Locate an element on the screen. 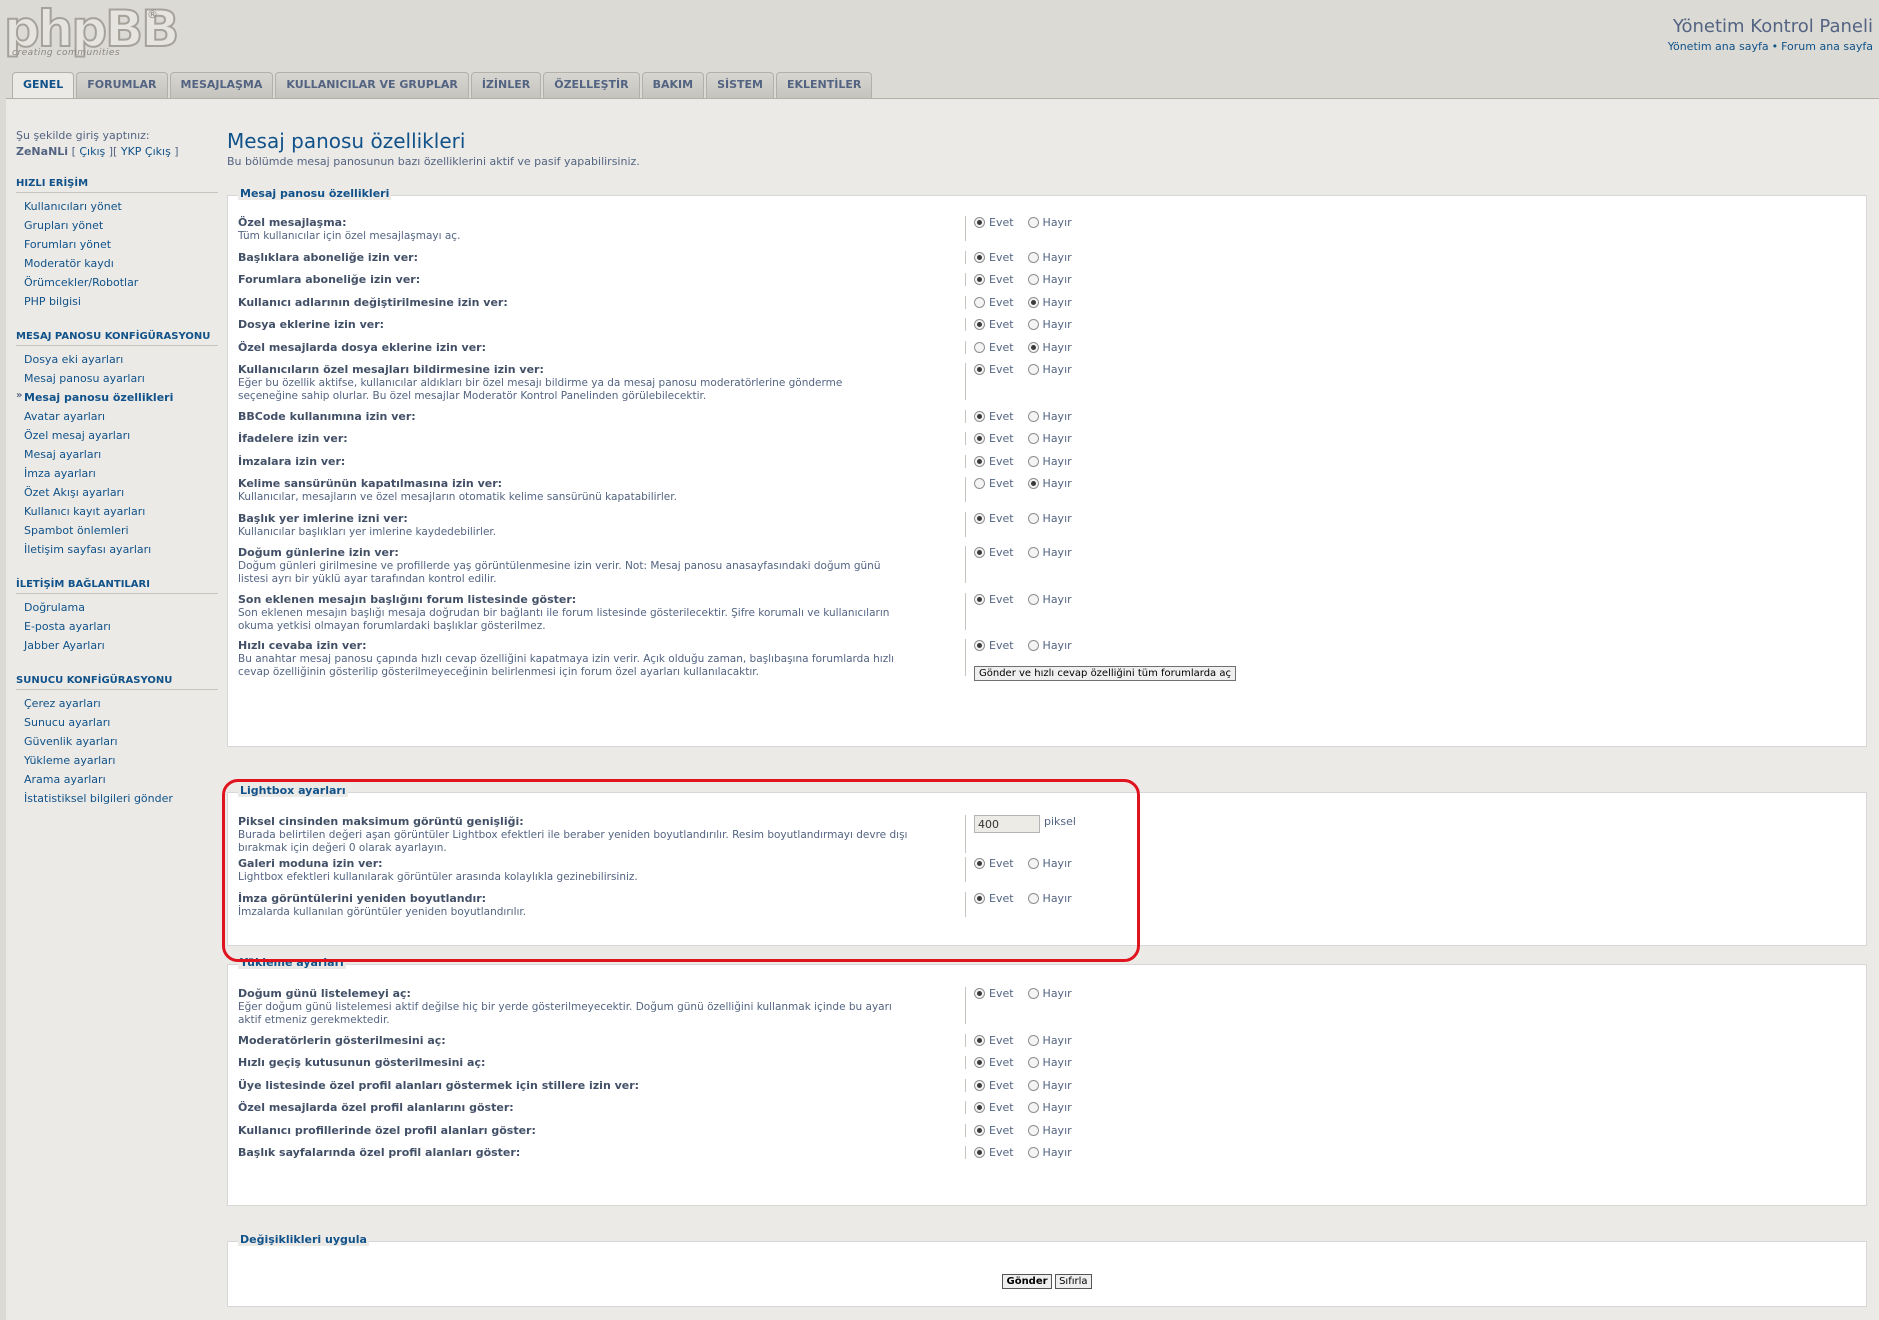 This screenshot has width=1879, height=1320. sidebar-item: Mesaj panosu özellikleri is located at coordinates (117, 397).